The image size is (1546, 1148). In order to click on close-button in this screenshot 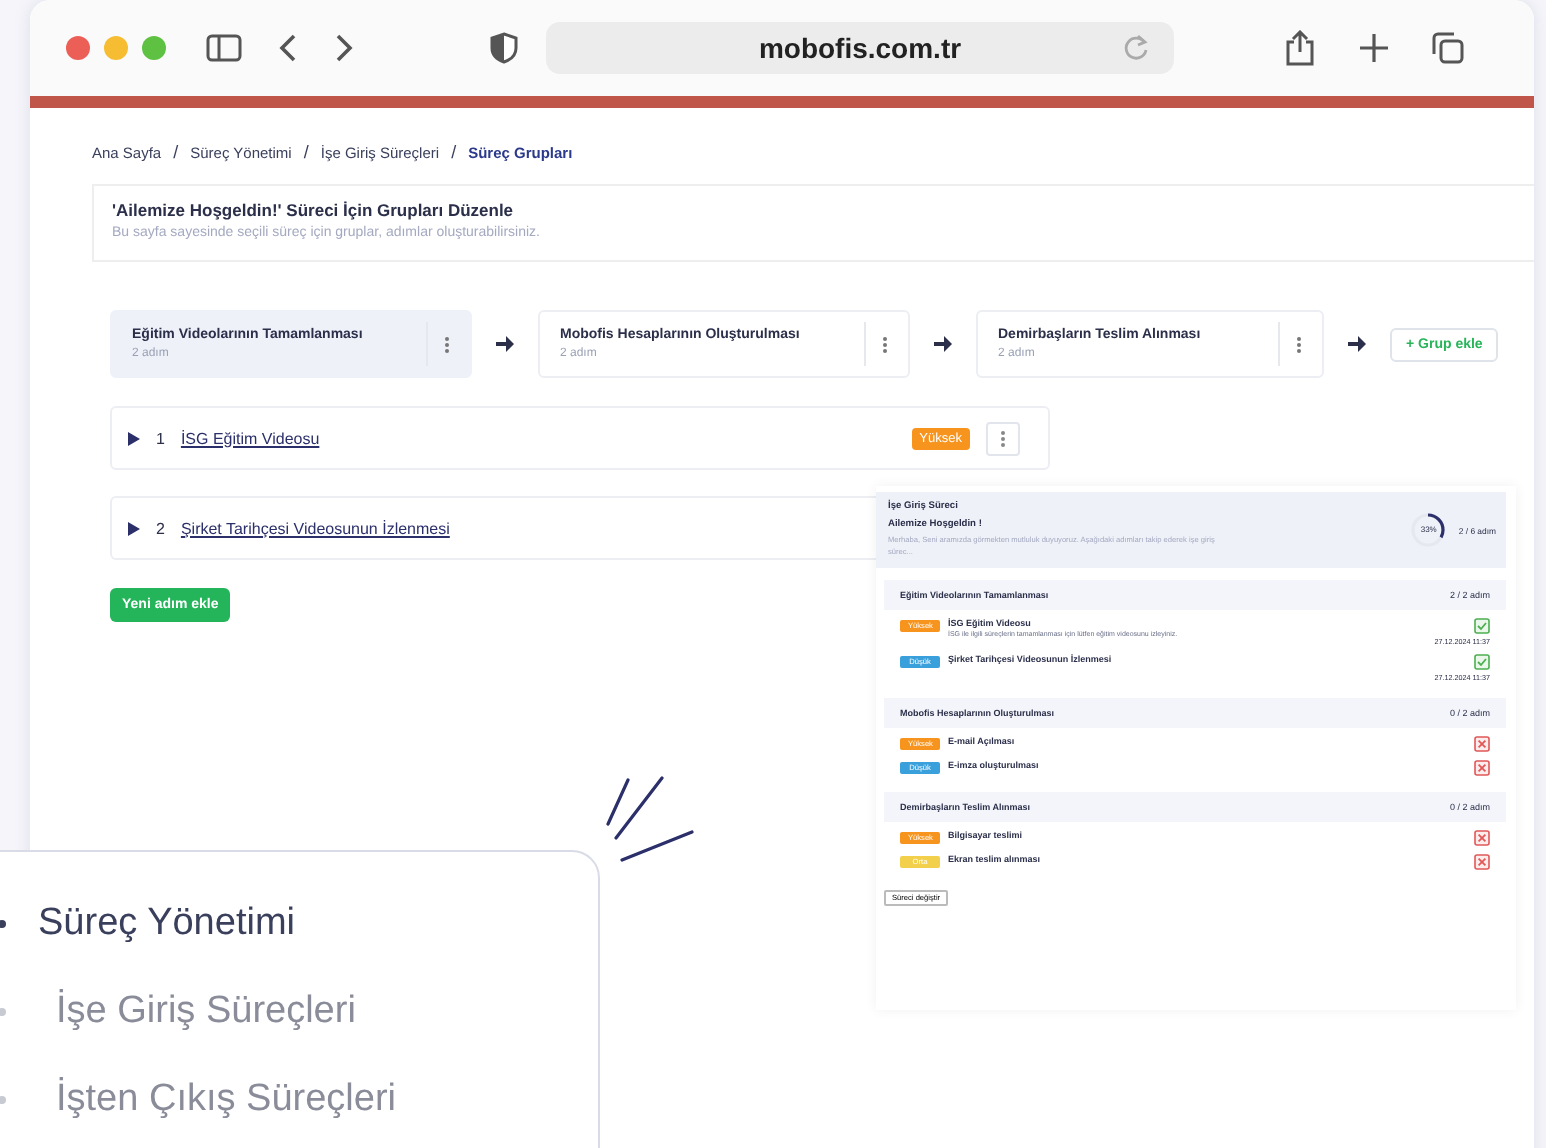, I will do `click(78, 48)`.